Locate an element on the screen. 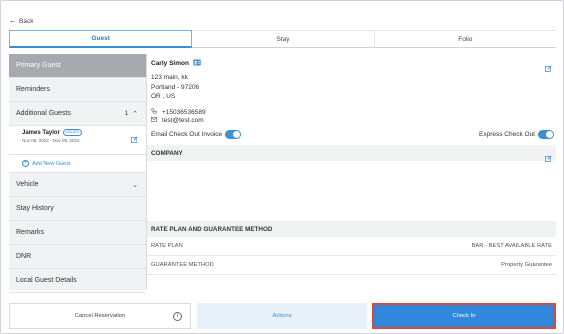 The image size is (564, 334). arrow-left-icon: ← is located at coordinates (13, 20).